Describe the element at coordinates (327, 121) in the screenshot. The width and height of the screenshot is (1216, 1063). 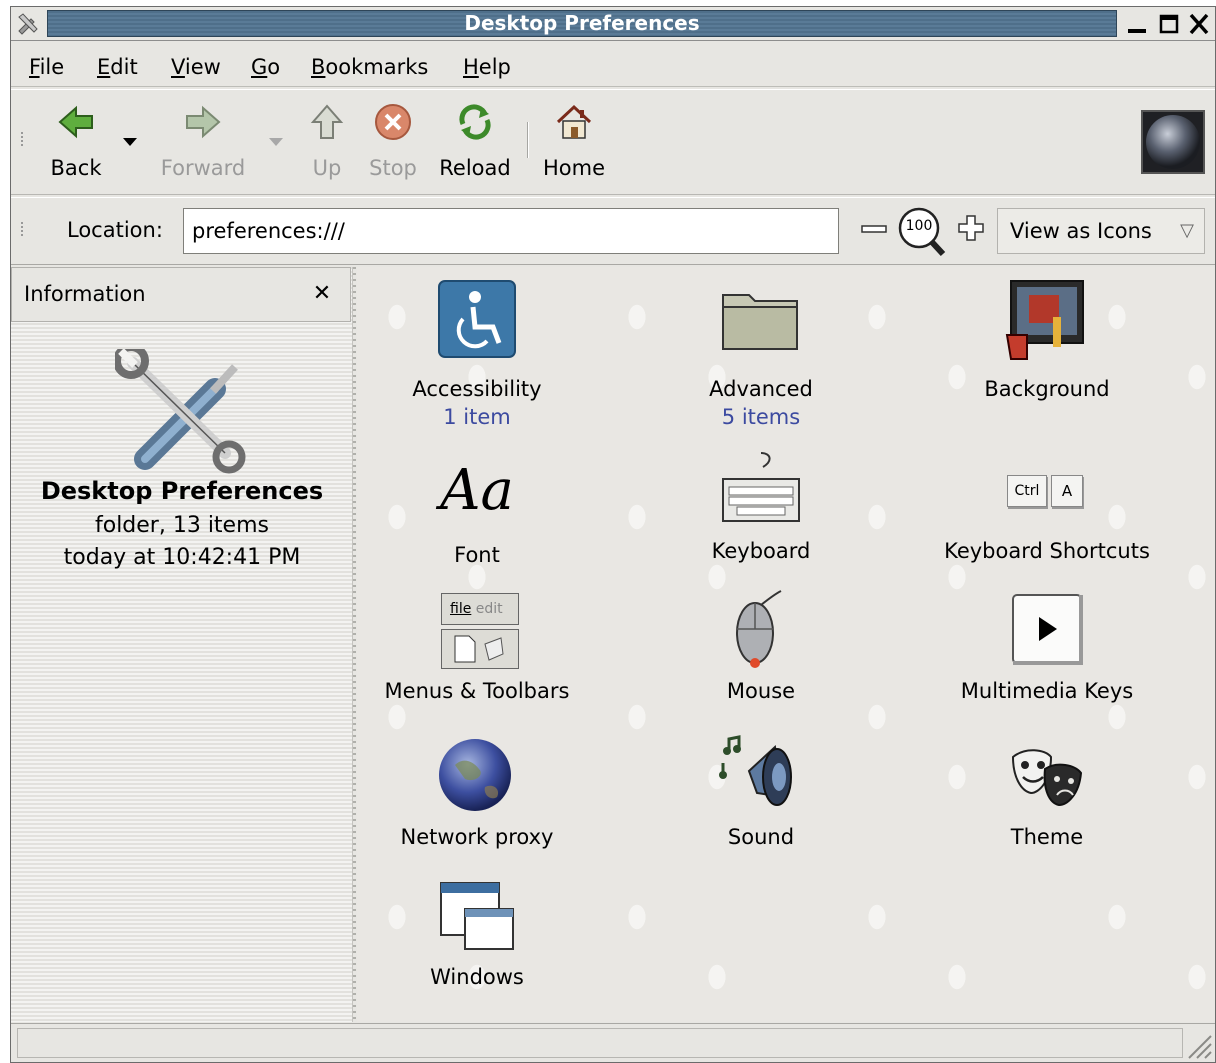
I see `up-arrow-icon` at that location.